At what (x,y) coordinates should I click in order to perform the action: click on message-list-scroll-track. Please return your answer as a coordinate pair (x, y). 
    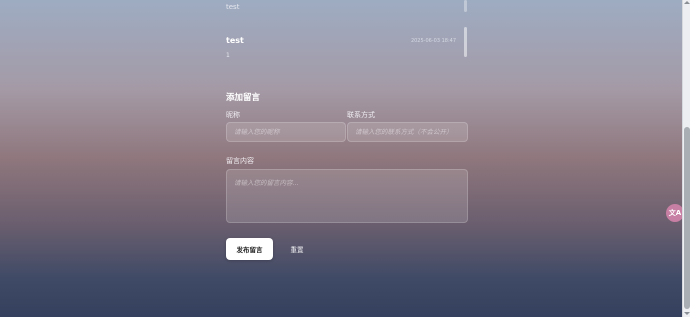
    Looking at the image, I should click on (465, 6).